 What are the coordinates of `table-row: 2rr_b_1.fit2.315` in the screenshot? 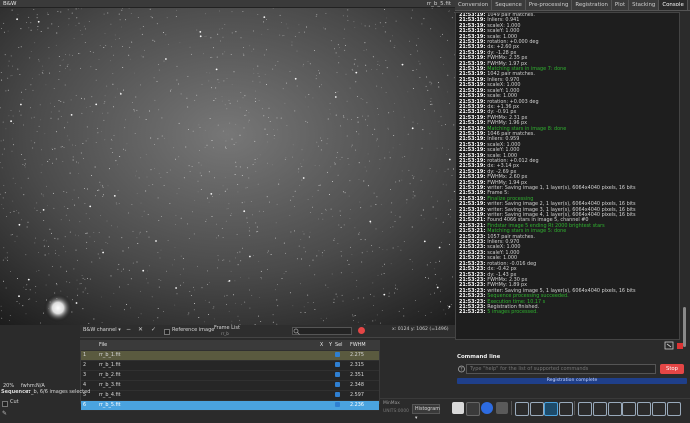 It's located at (230, 366).